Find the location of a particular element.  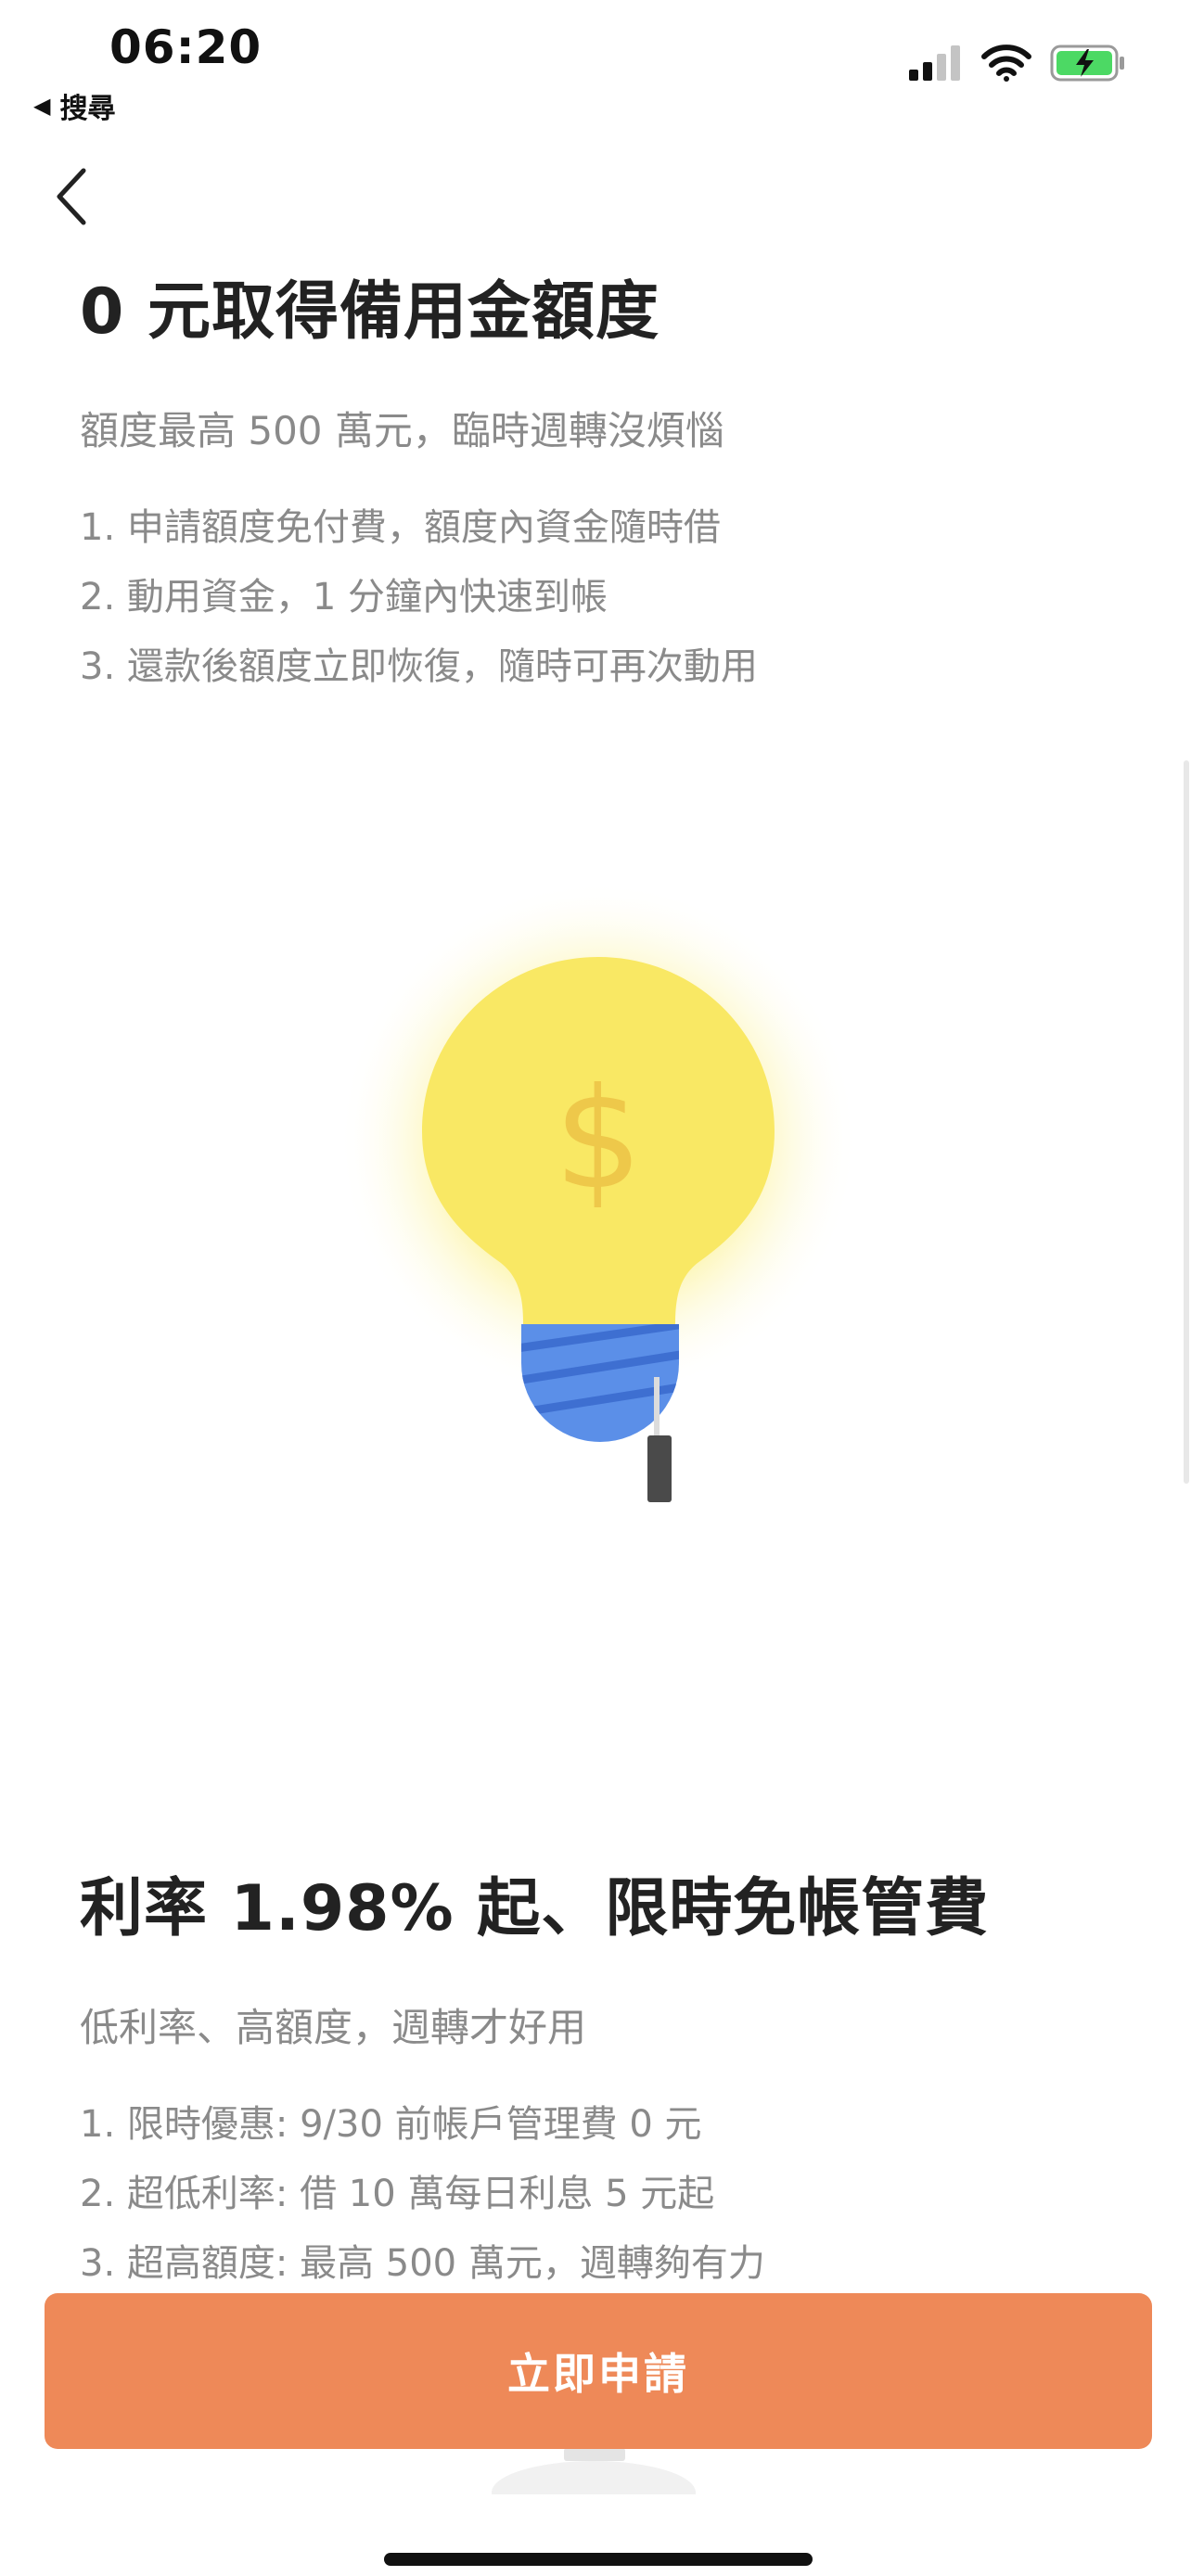

list-item: 1. 申請額度免付費，額度內資金隨時借 is located at coordinates (400, 528).